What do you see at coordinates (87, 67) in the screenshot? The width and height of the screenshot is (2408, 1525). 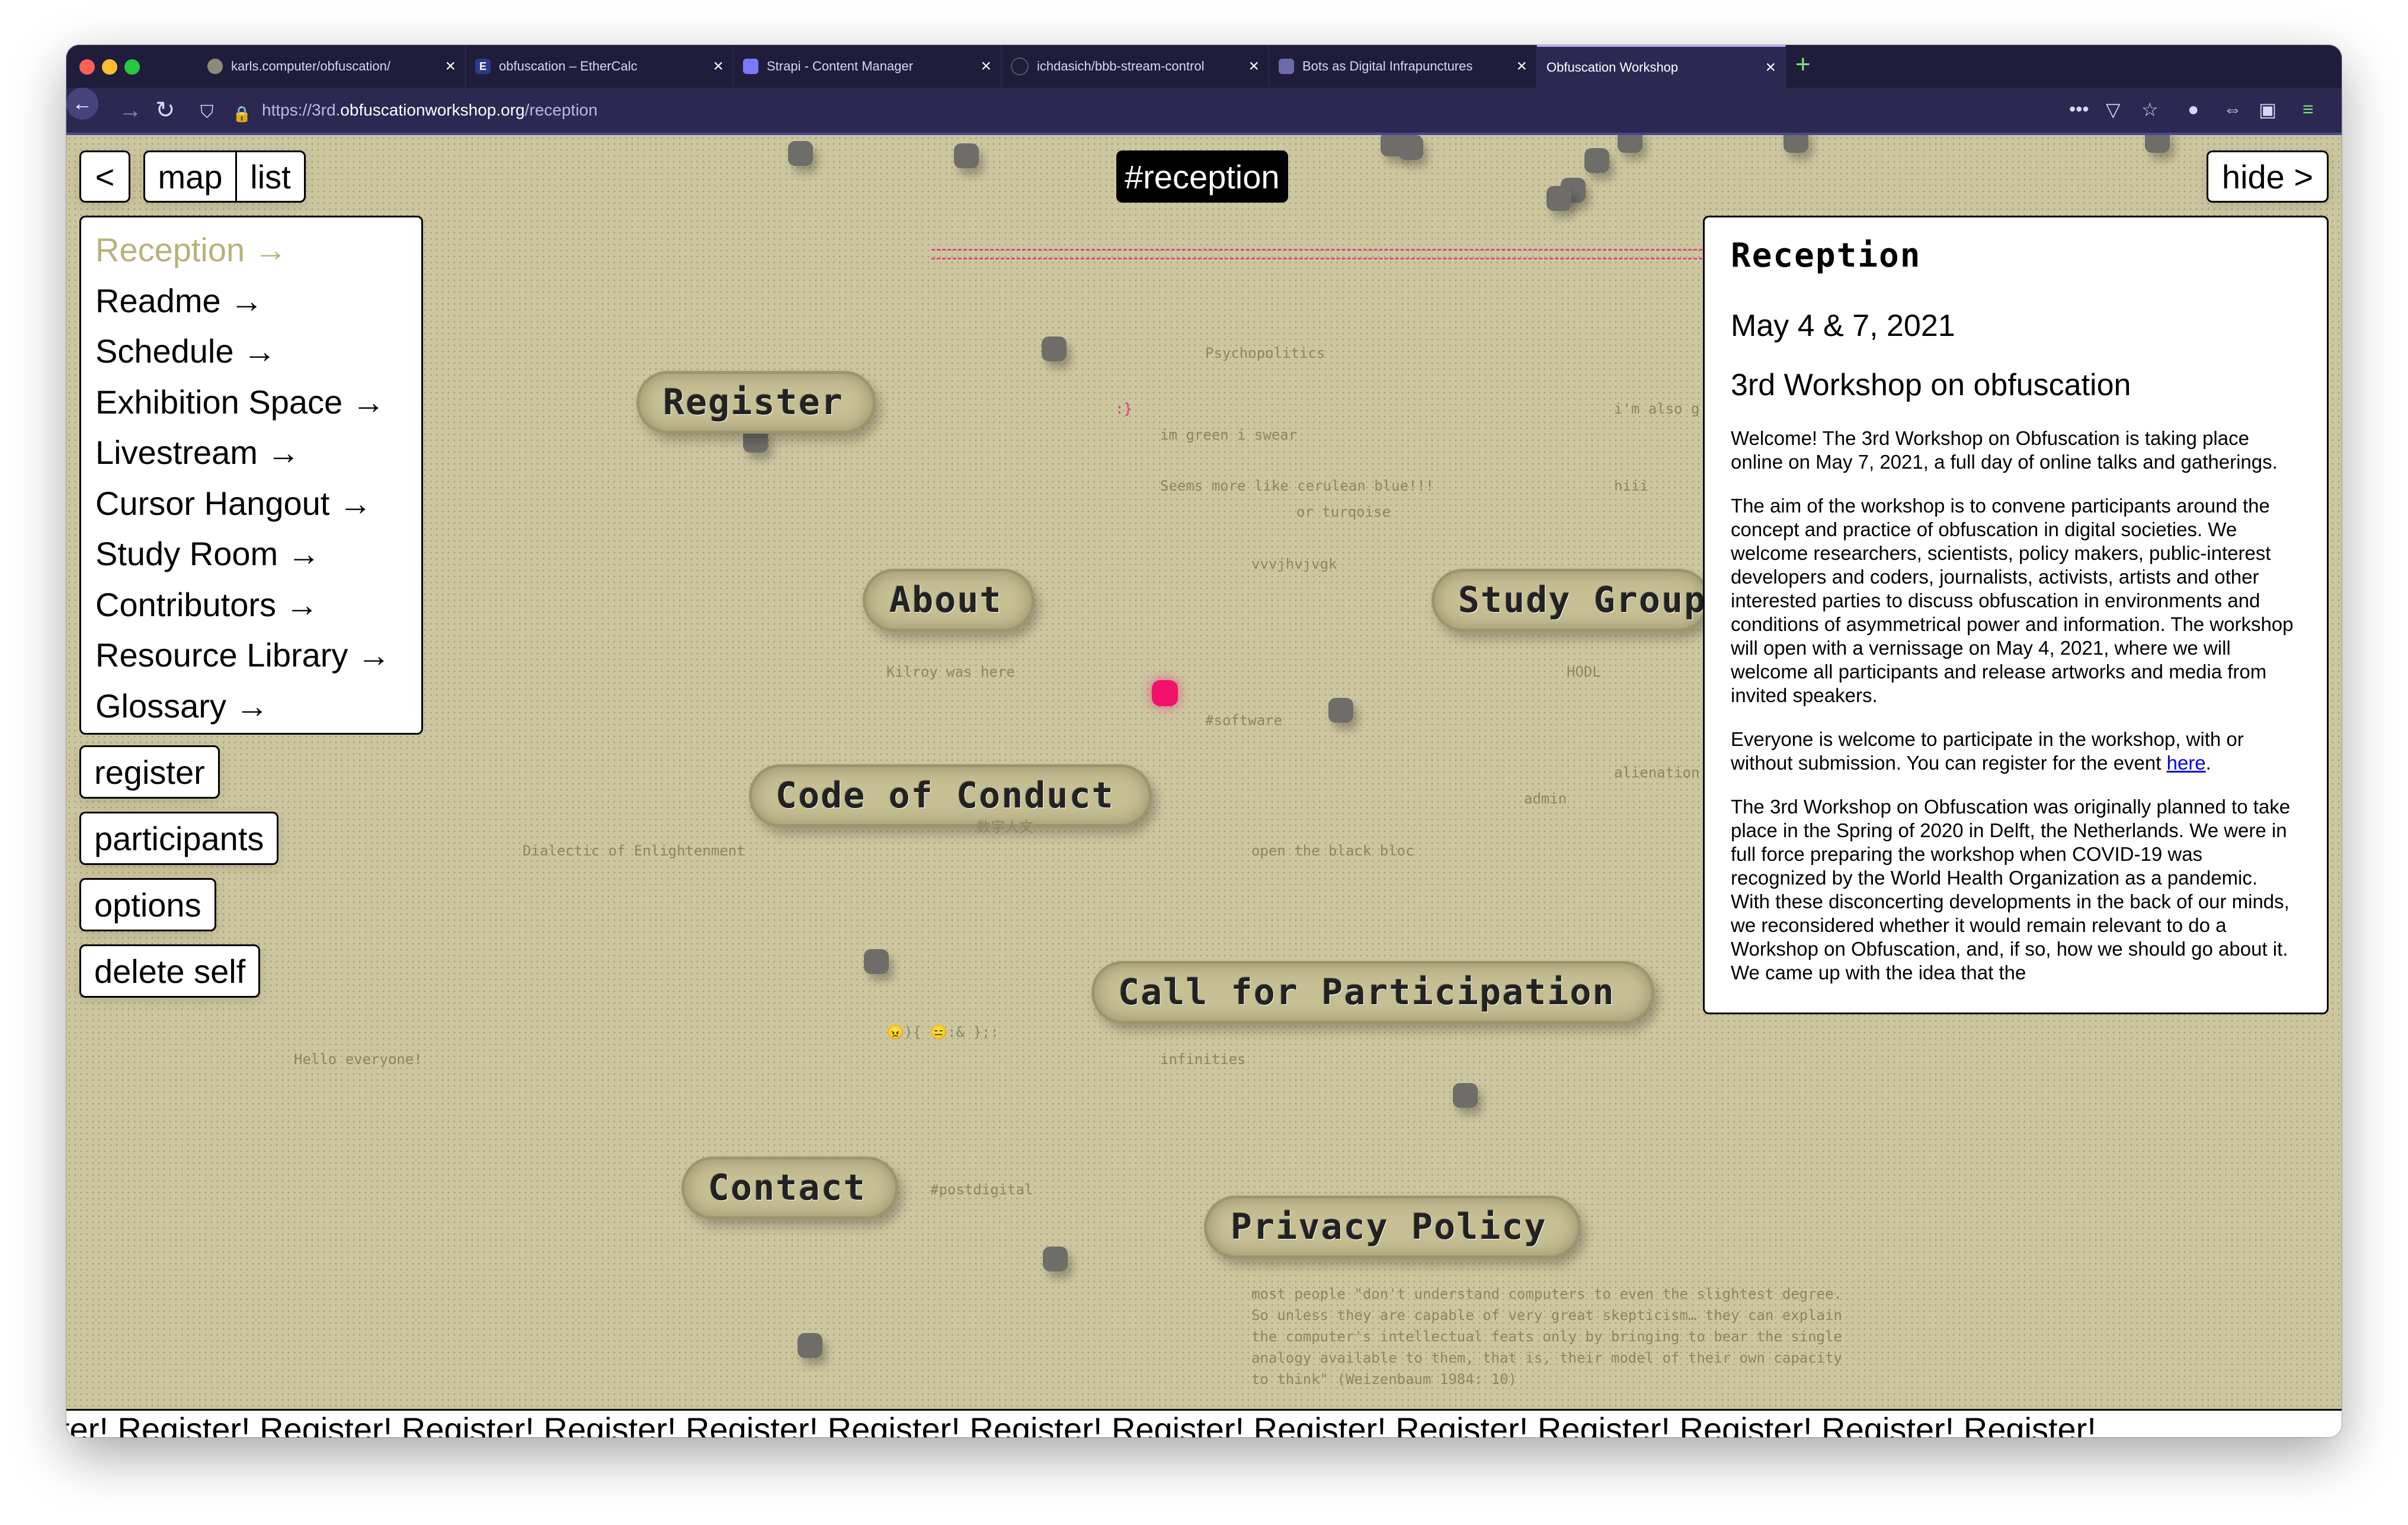 I see `close-window-button` at bounding box center [87, 67].